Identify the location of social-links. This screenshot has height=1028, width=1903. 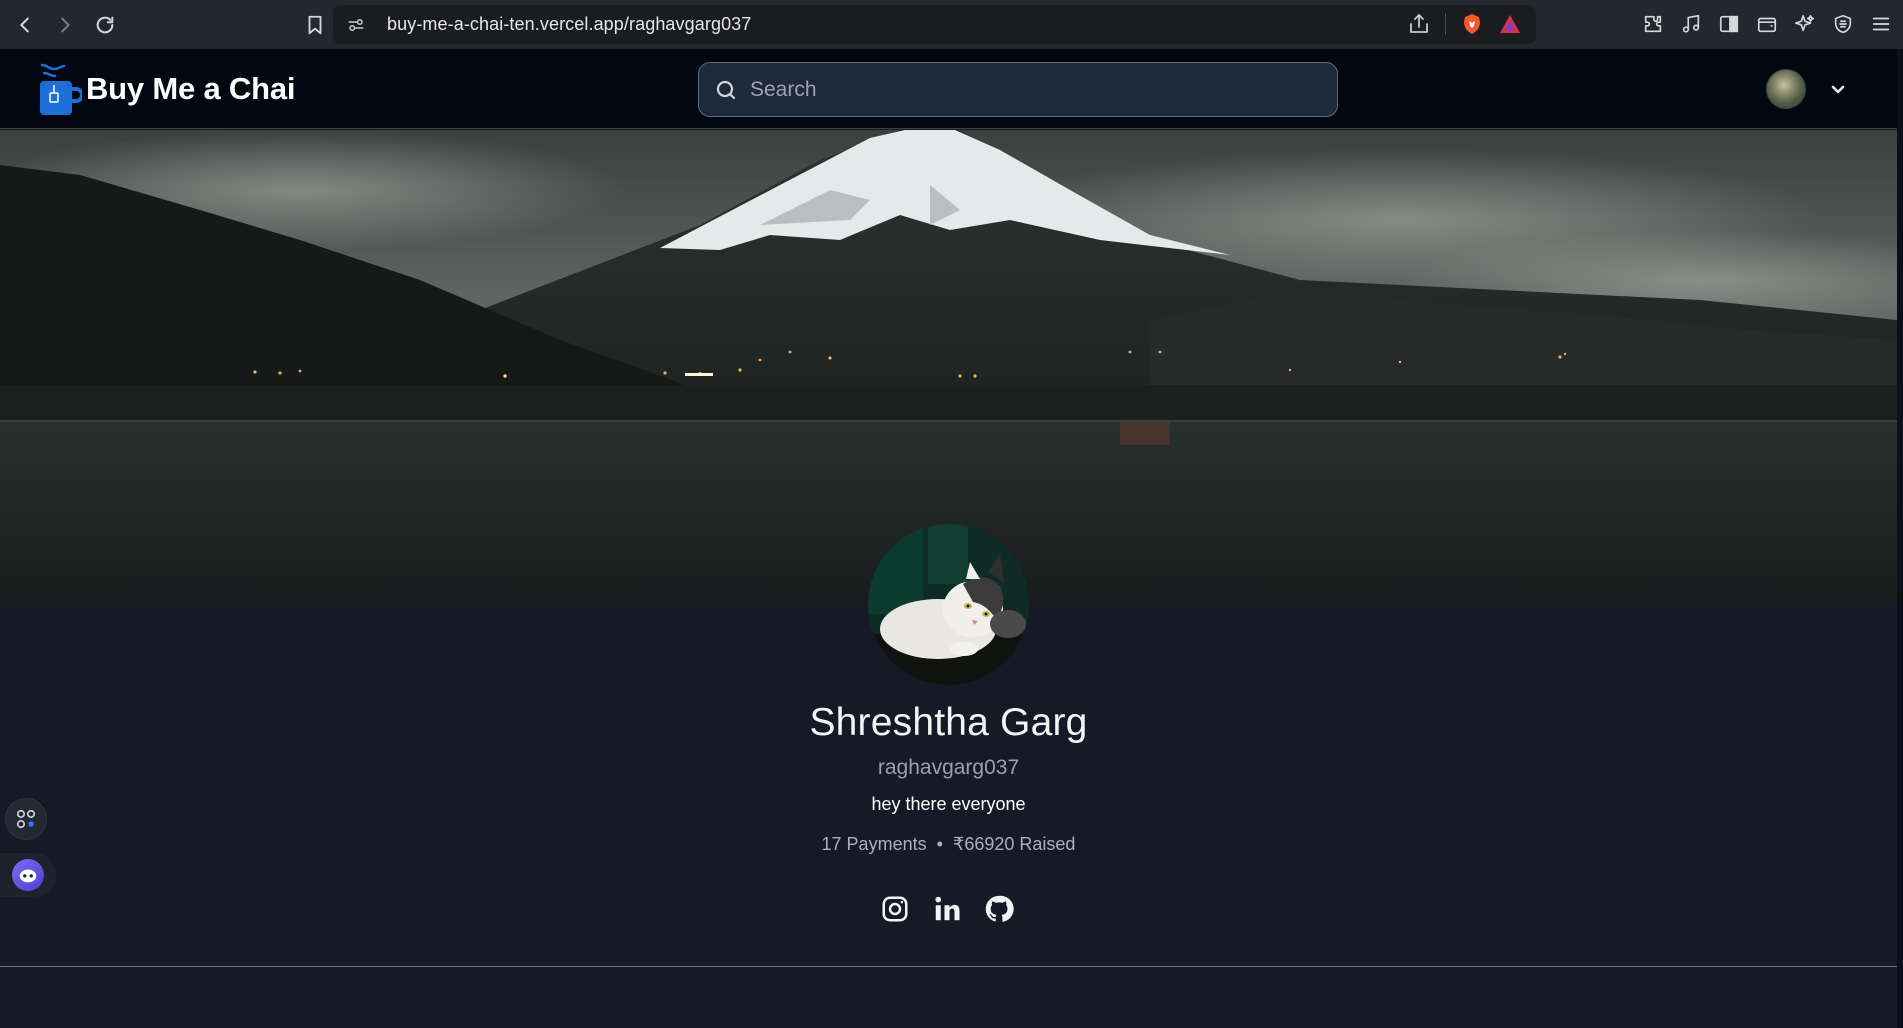
(947, 909).